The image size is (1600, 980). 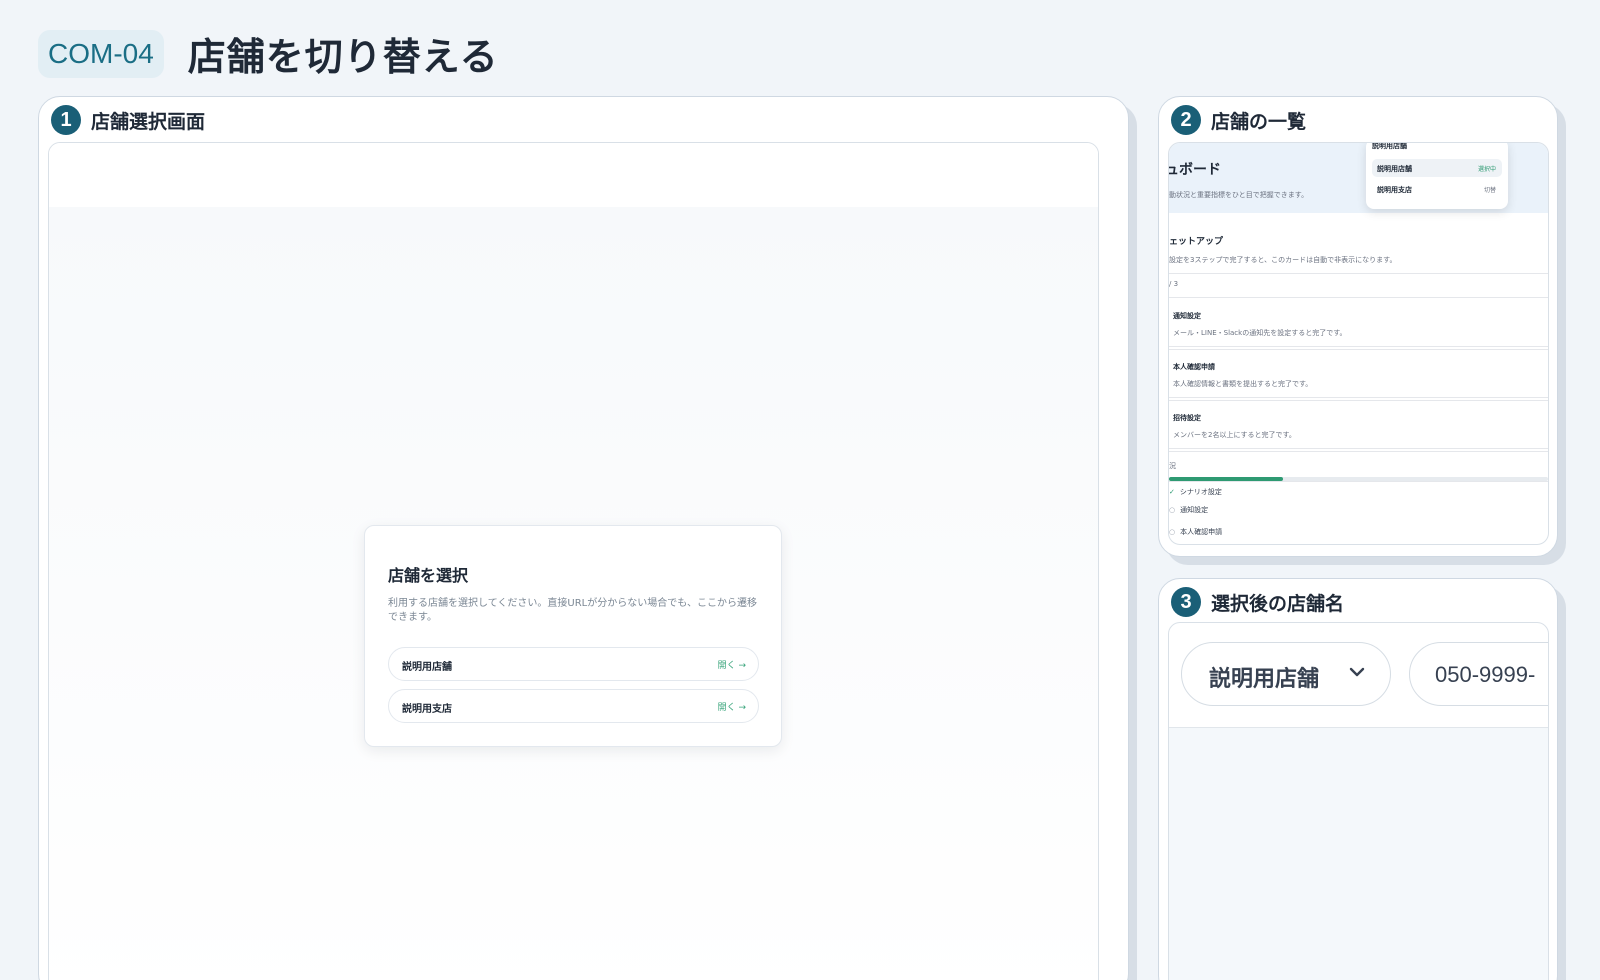 What do you see at coordinates (148, 121) in the screenshot?
I see `panel-title: 店舗選択画面` at bounding box center [148, 121].